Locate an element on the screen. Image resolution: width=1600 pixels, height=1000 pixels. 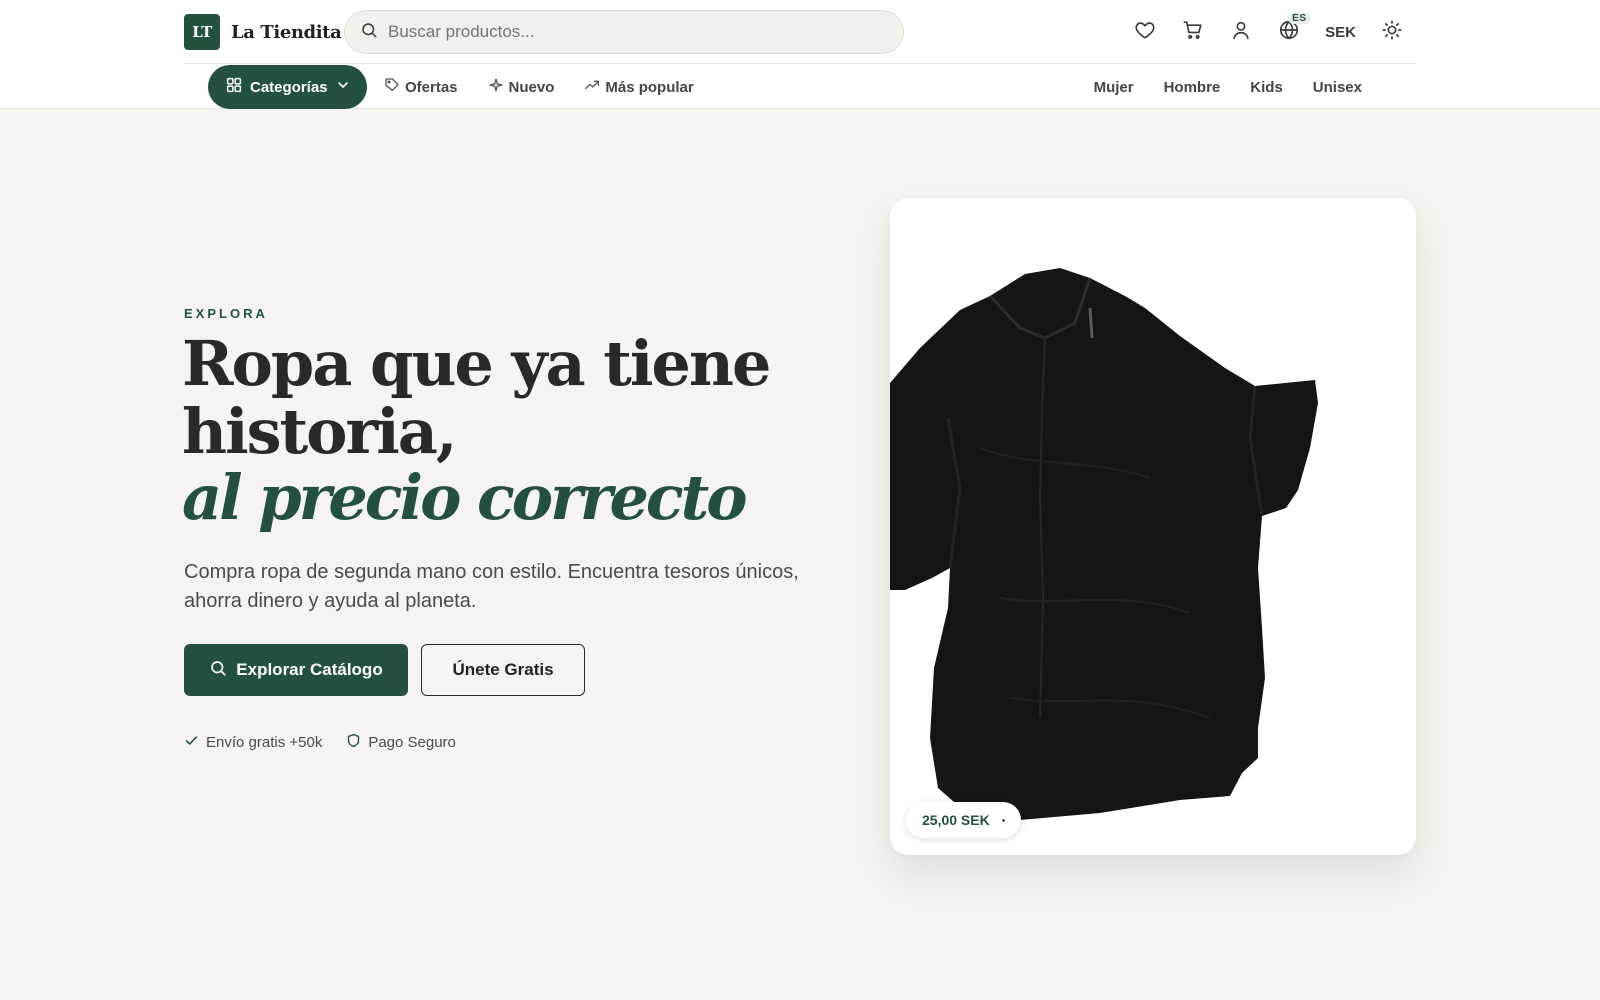
trust-free-shipping: Envío gratis +50k is located at coordinates (253, 742).